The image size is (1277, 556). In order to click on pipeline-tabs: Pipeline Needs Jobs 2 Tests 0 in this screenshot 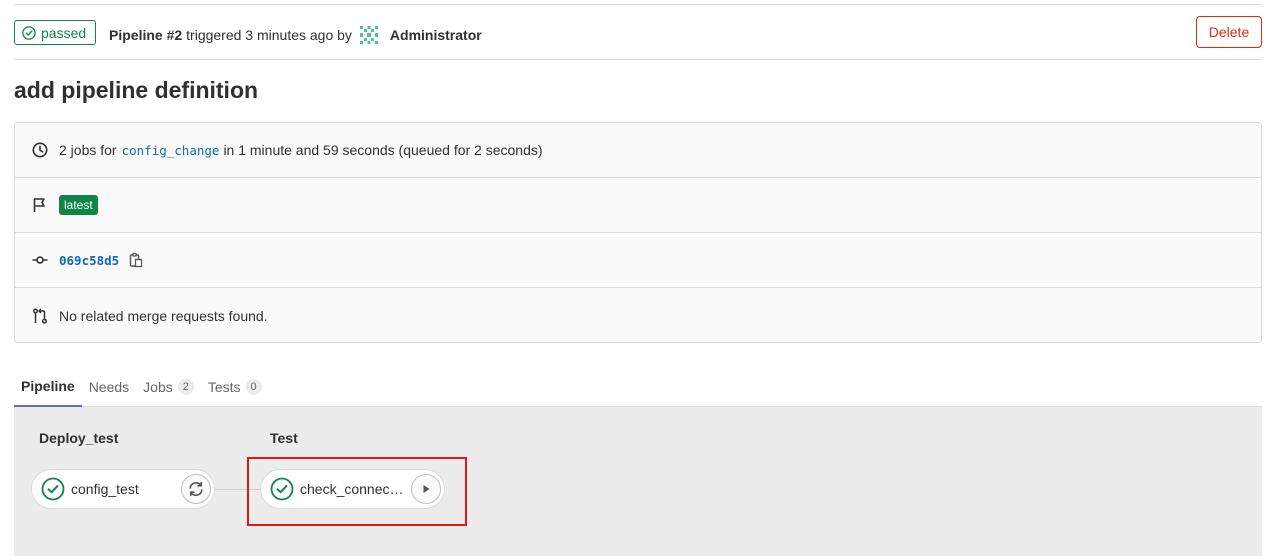, I will do `click(638, 386)`.